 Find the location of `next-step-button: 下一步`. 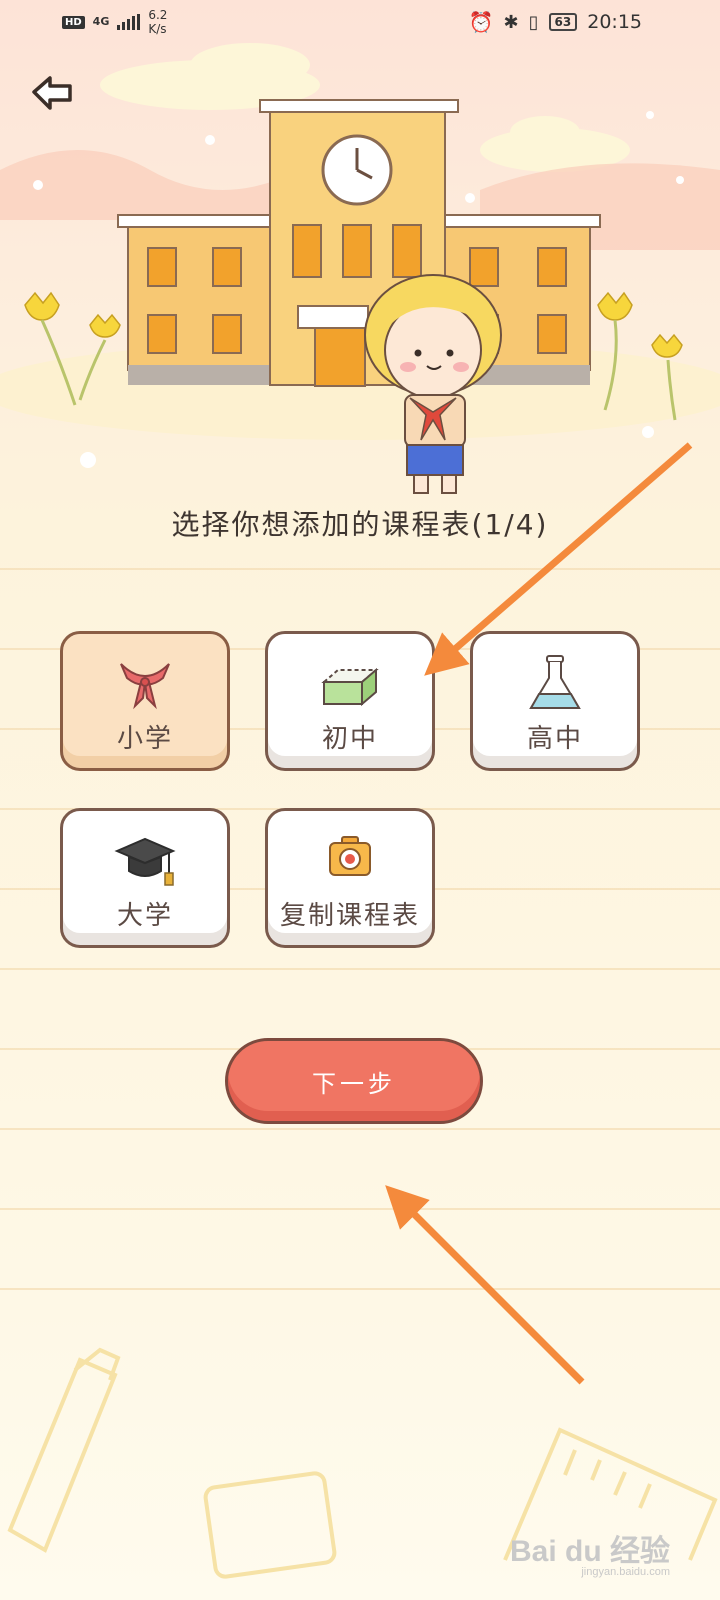

next-step-button: 下一步 is located at coordinates (354, 1081).